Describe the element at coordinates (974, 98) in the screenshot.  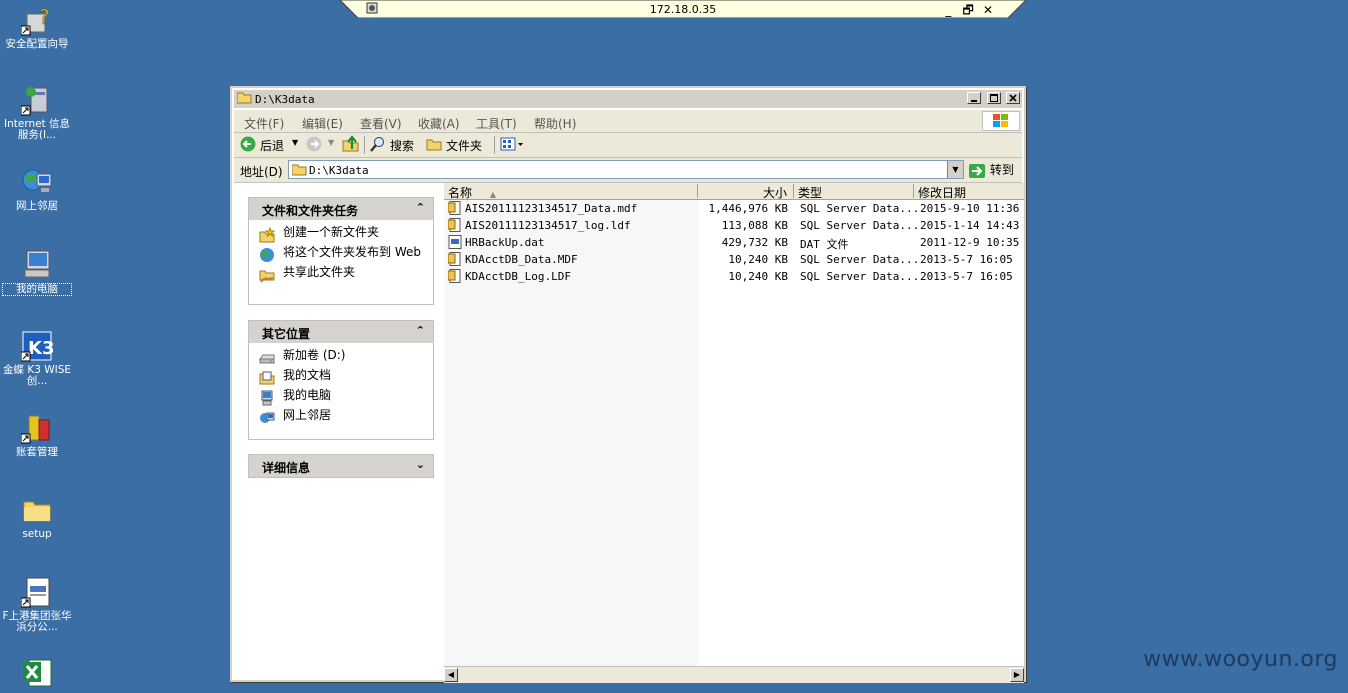
I see `minimize-button` at that location.